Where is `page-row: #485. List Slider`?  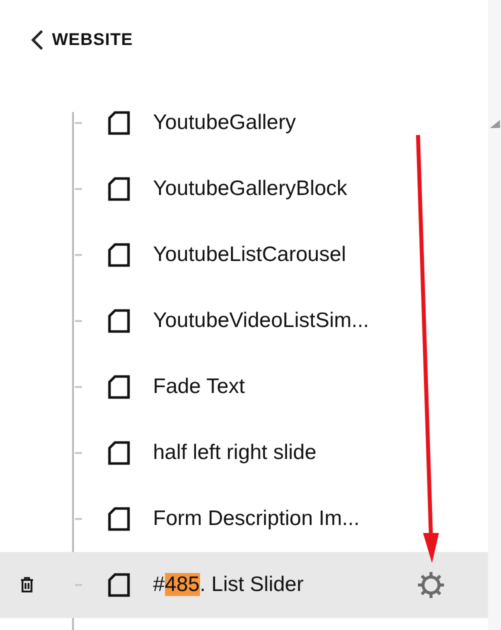 page-row: #485. List Slider is located at coordinates (244, 585).